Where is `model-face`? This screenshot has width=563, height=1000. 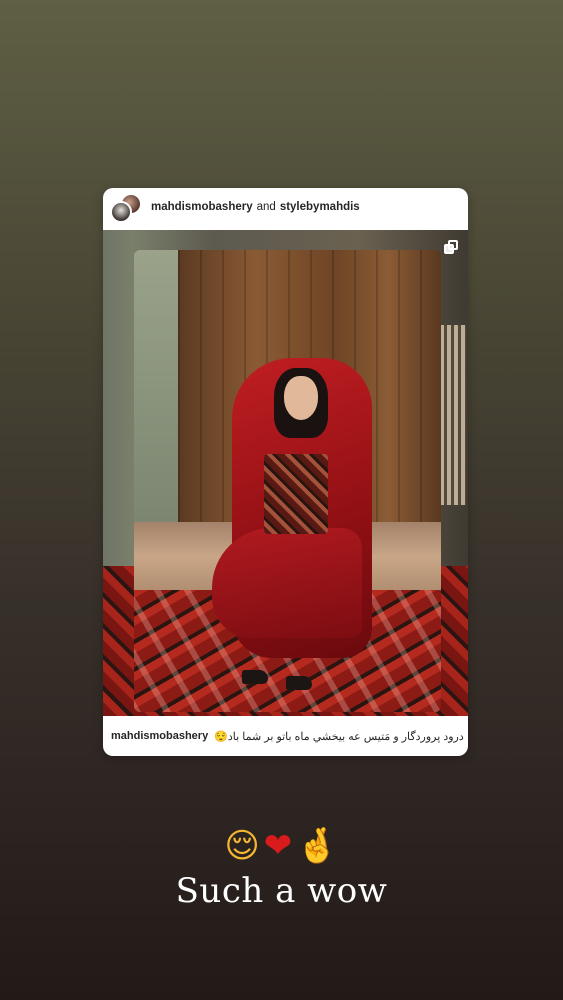 model-face is located at coordinates (301, 398).